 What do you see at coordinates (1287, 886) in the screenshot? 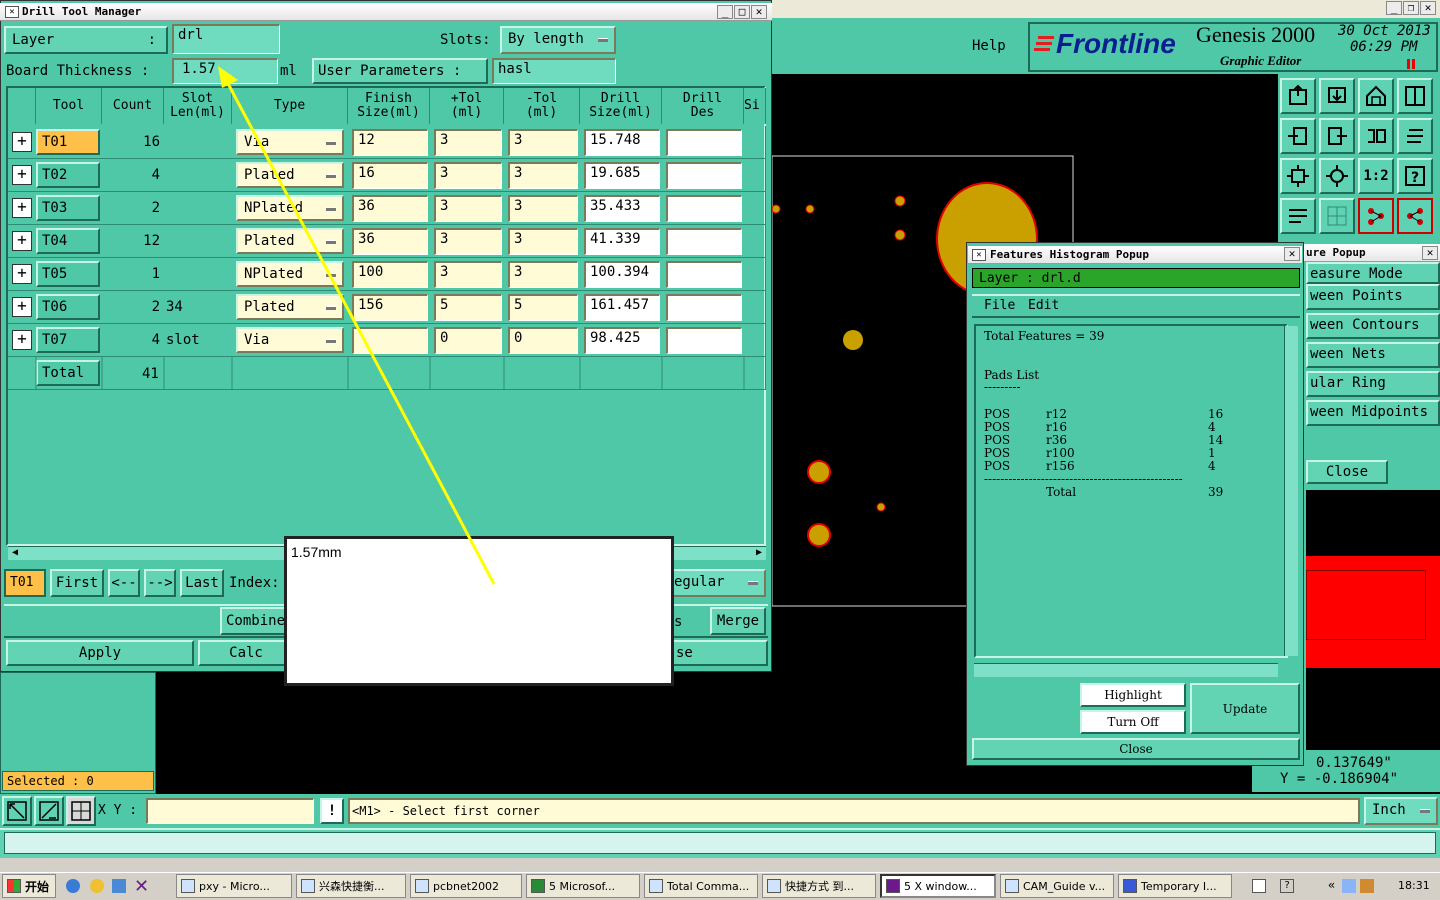
I see `tray-help-icon: ?` at bounding box center [1287, 886].